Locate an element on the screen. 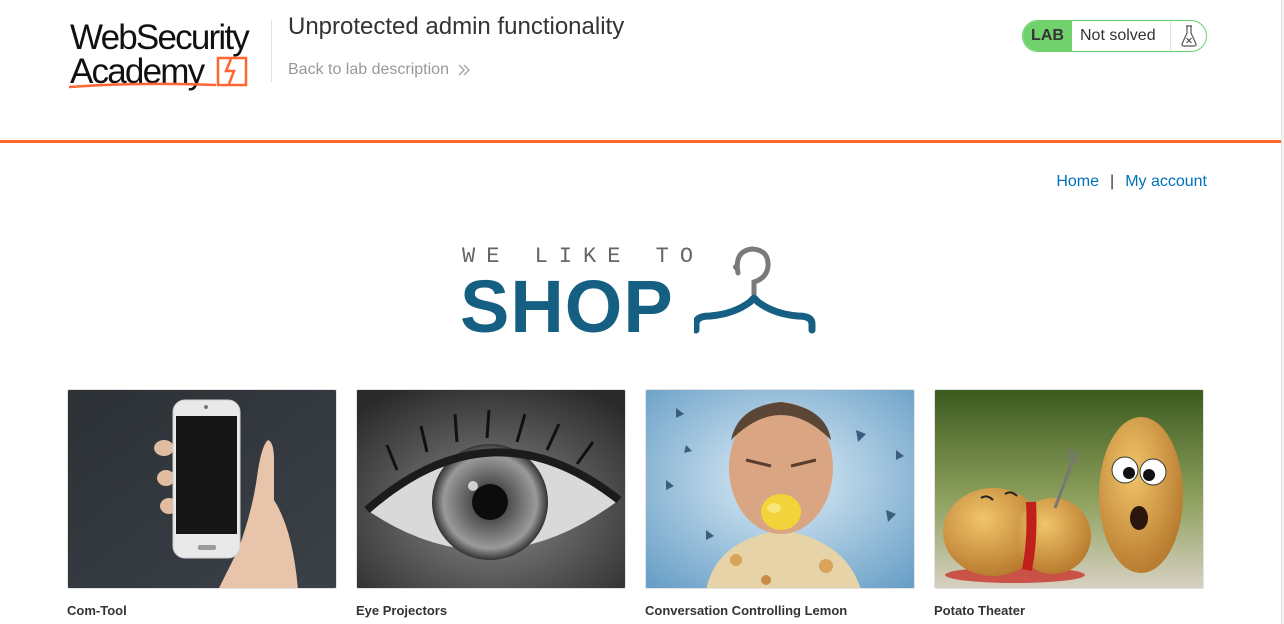 This screenshot has width=1284, height=624. logo-underline is located at coordinates (142, 85).